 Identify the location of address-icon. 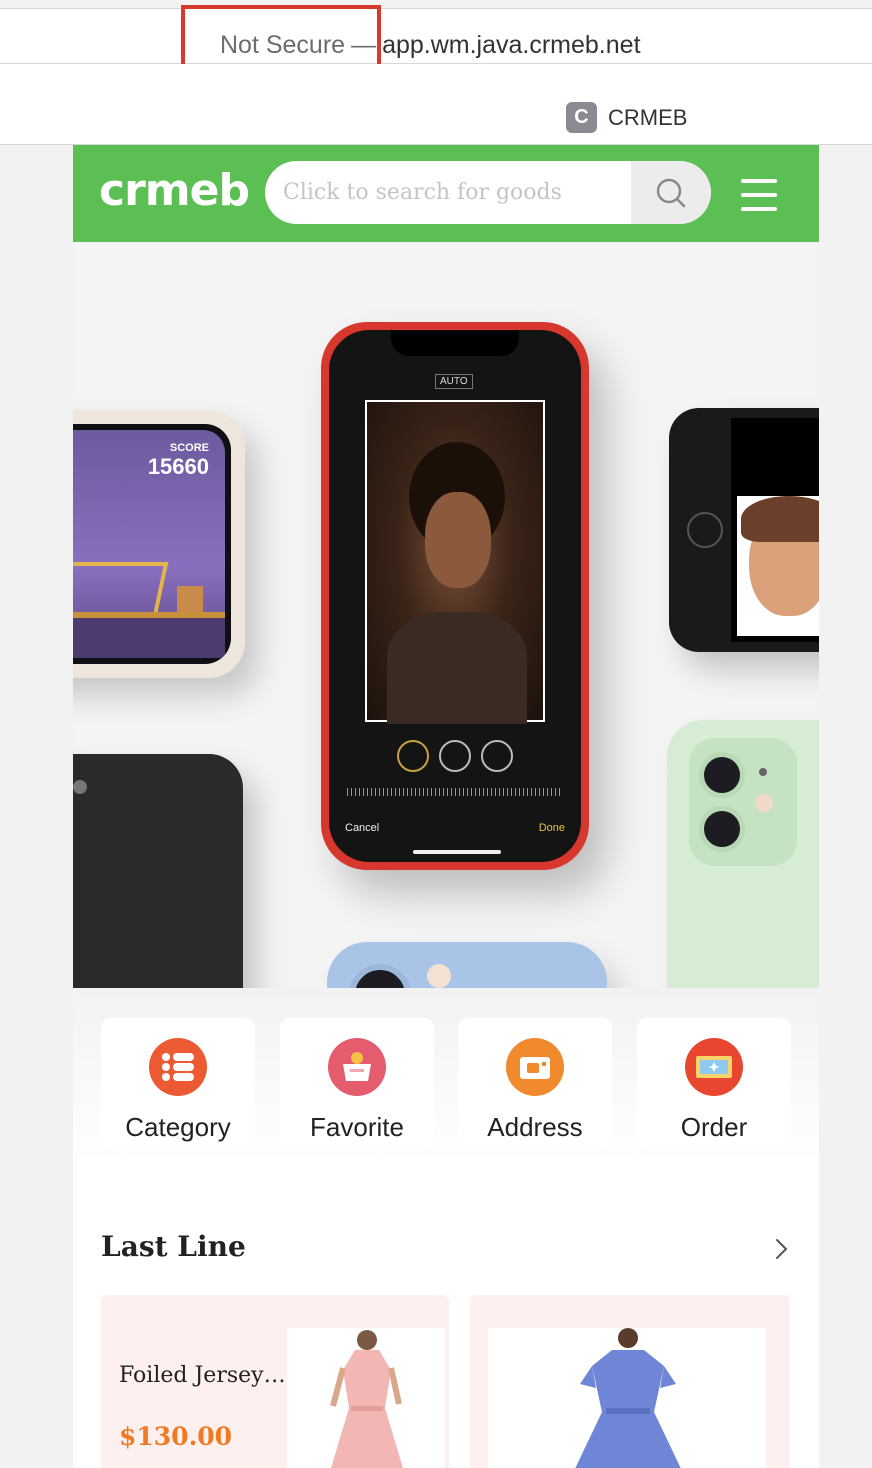
(535, 1067).